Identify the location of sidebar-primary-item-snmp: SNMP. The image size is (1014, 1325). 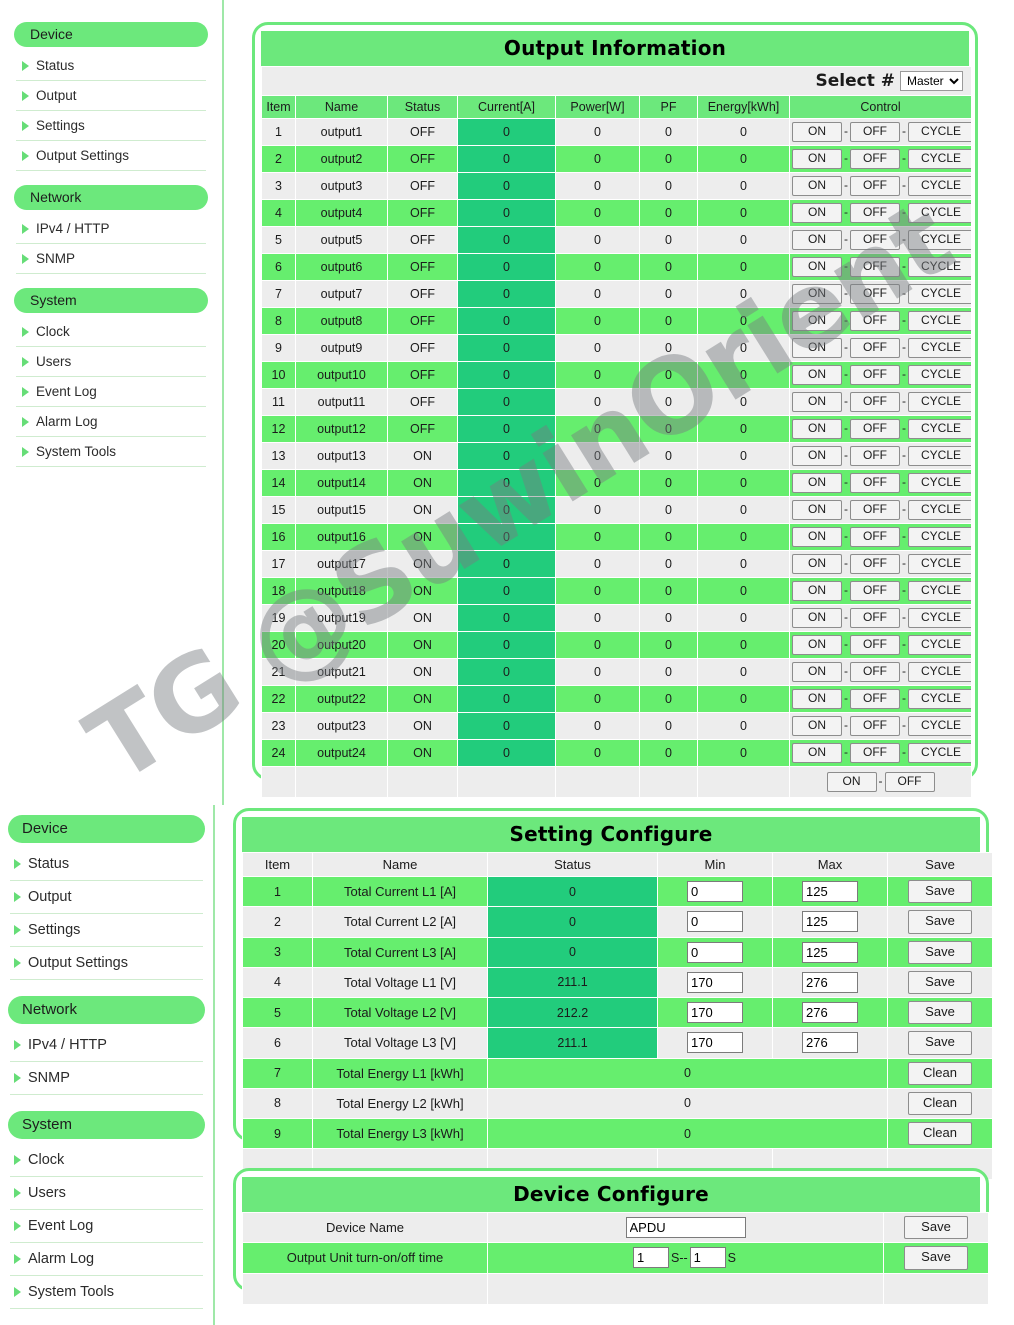
(111, 259).